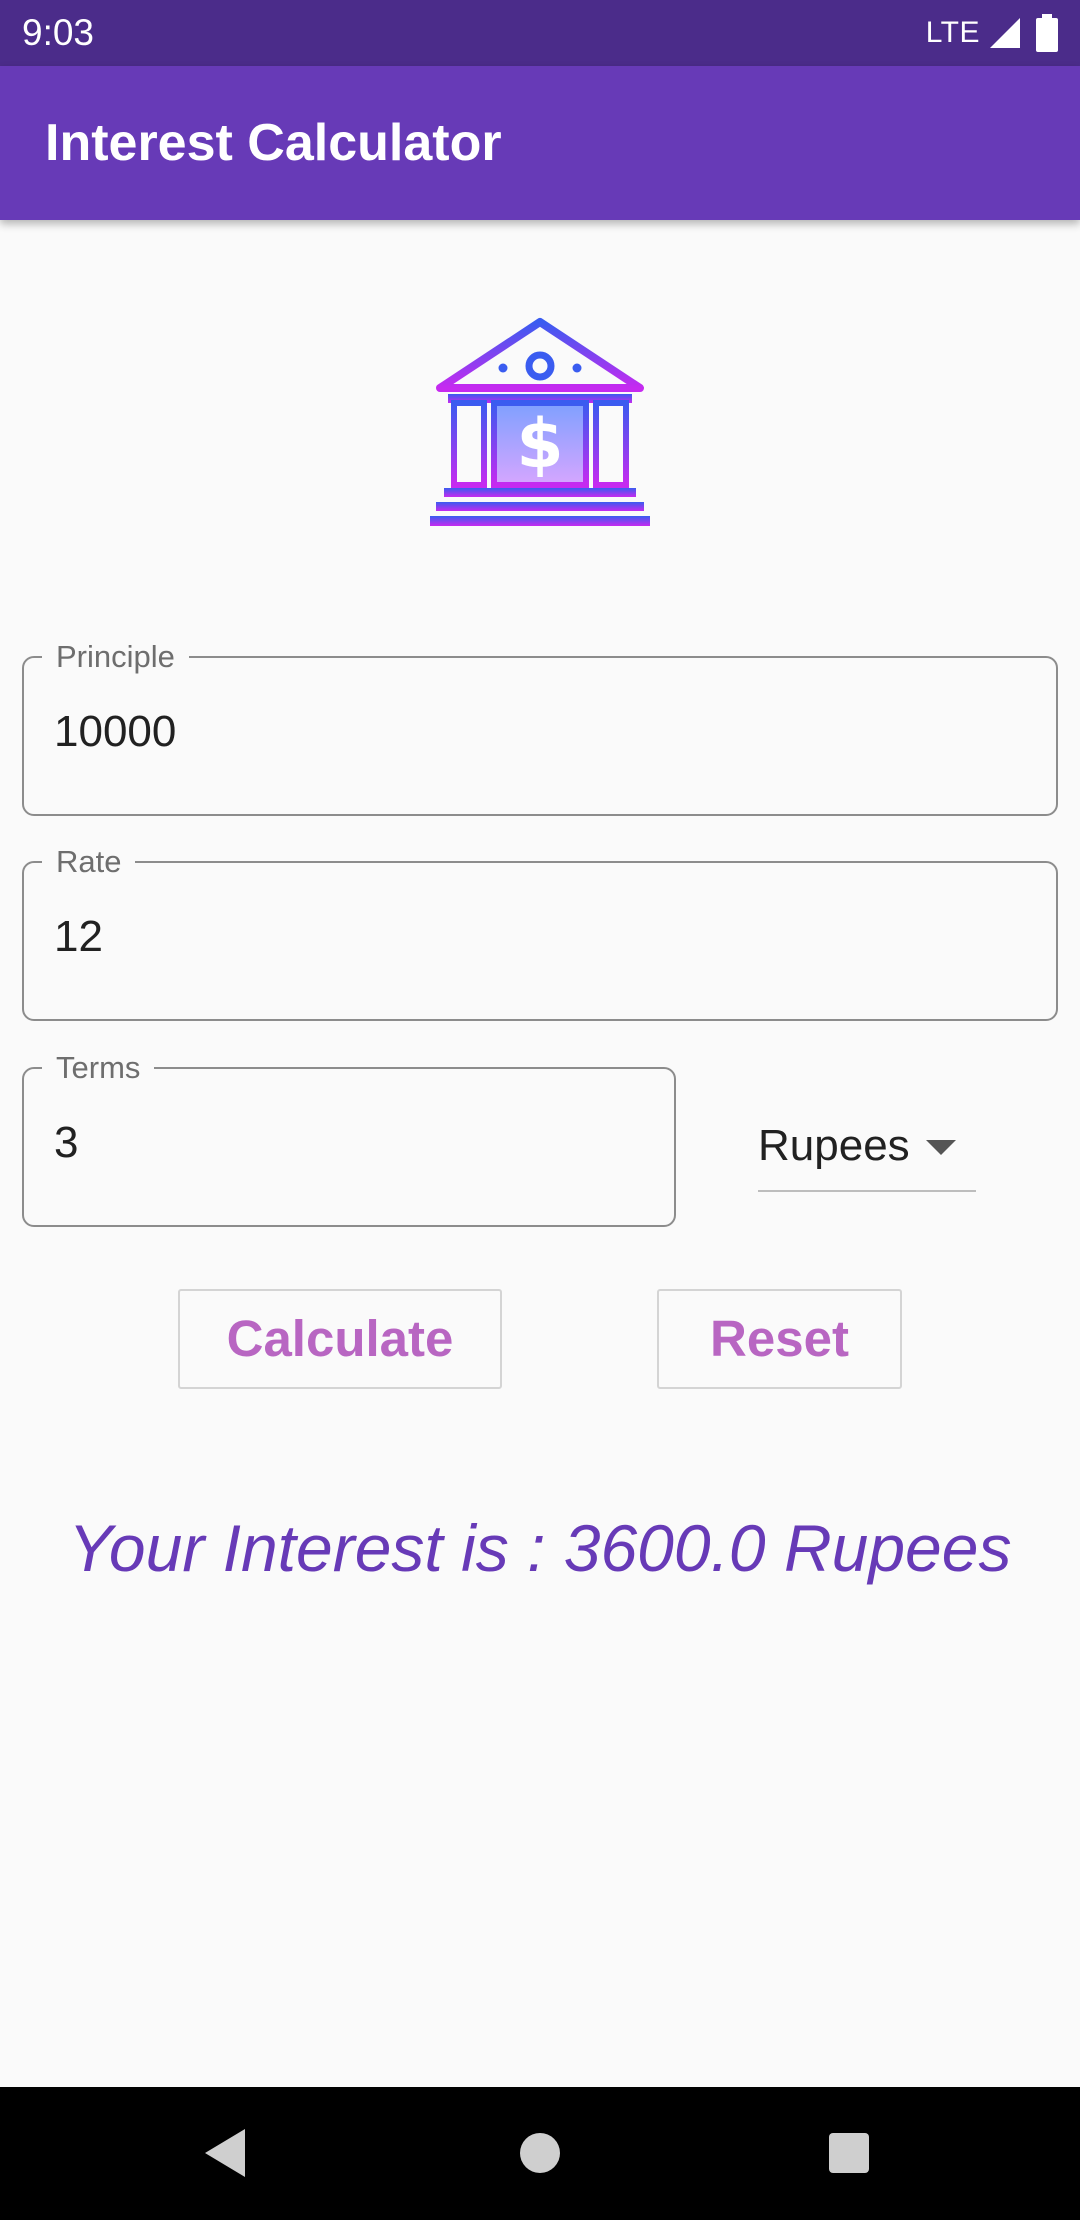 This screenshot has height=2220, width=1080. Describe the element at coordinates (273, 143) in the screenshot. I see `app-title: Interest Calculator` at that location.